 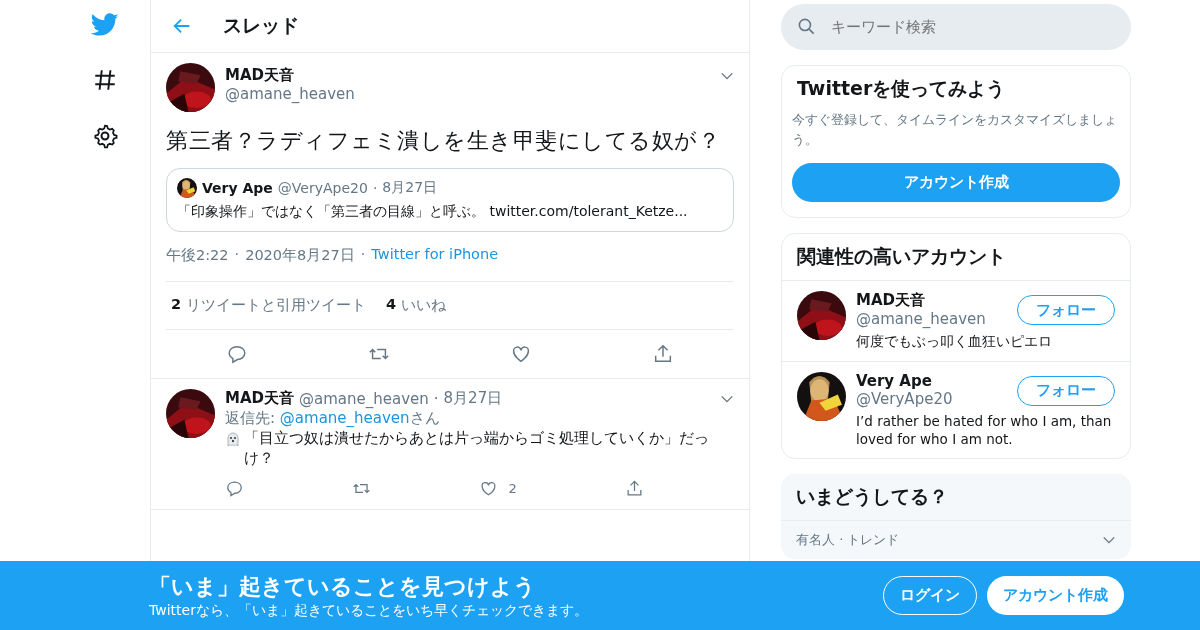 I want to click on tweet-date: 2020年8月27日, so click(x=300, y=255).